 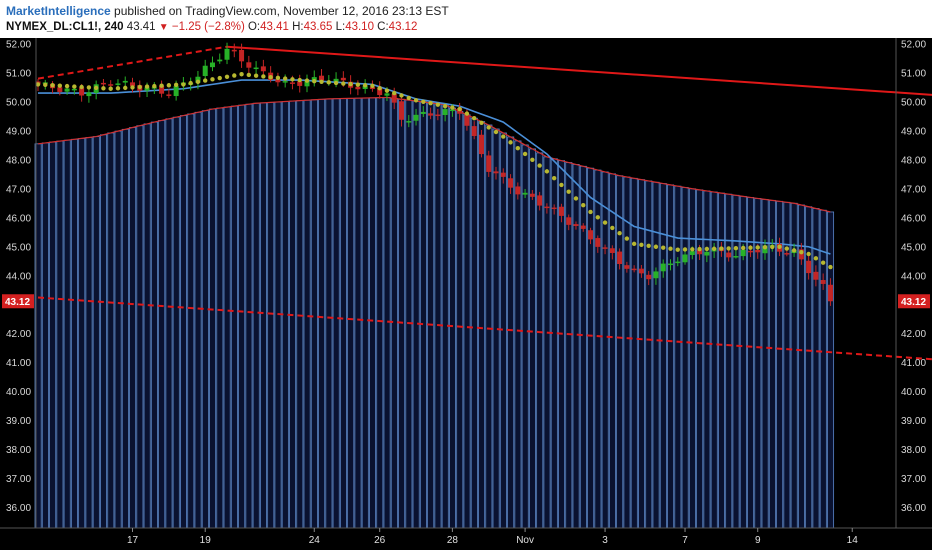 What do you see at coordinates (525, 540) in the screenshot?
I see `x-tick-label: Nov` at bounding box center [525, 540].